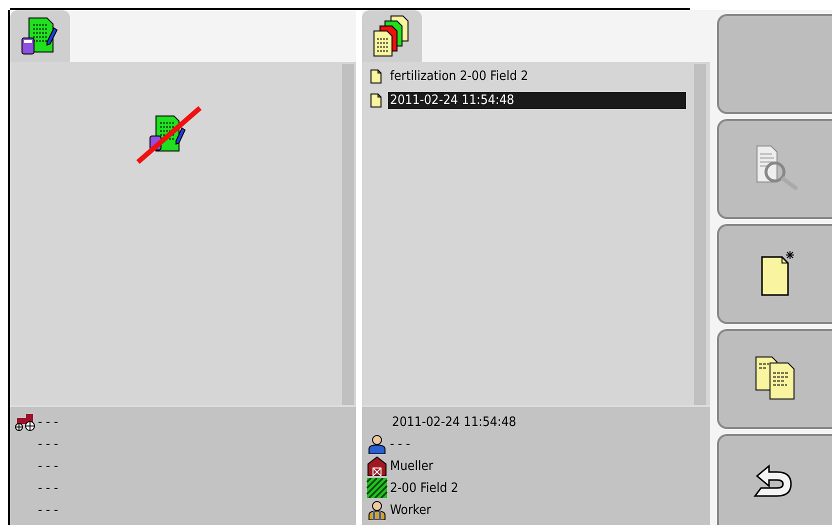  What do you see at coordinates (454, 422) in the screenshot?
I see `info-text: 2011-02-24 11:54:48` at bounding box center [454, 422].